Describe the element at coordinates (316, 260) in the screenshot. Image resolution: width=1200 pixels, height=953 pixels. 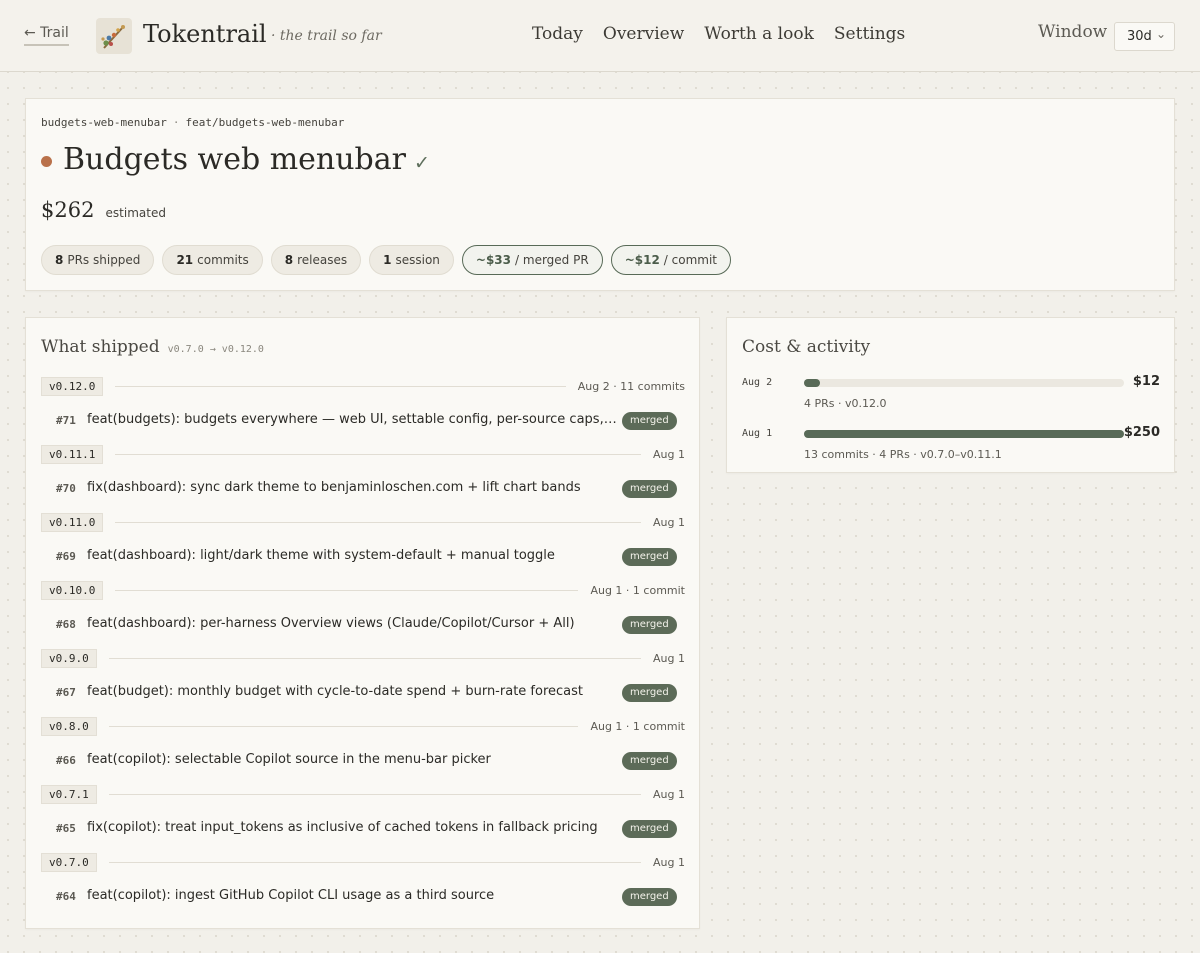
I see `stat-releases: 8 releases` at that location.